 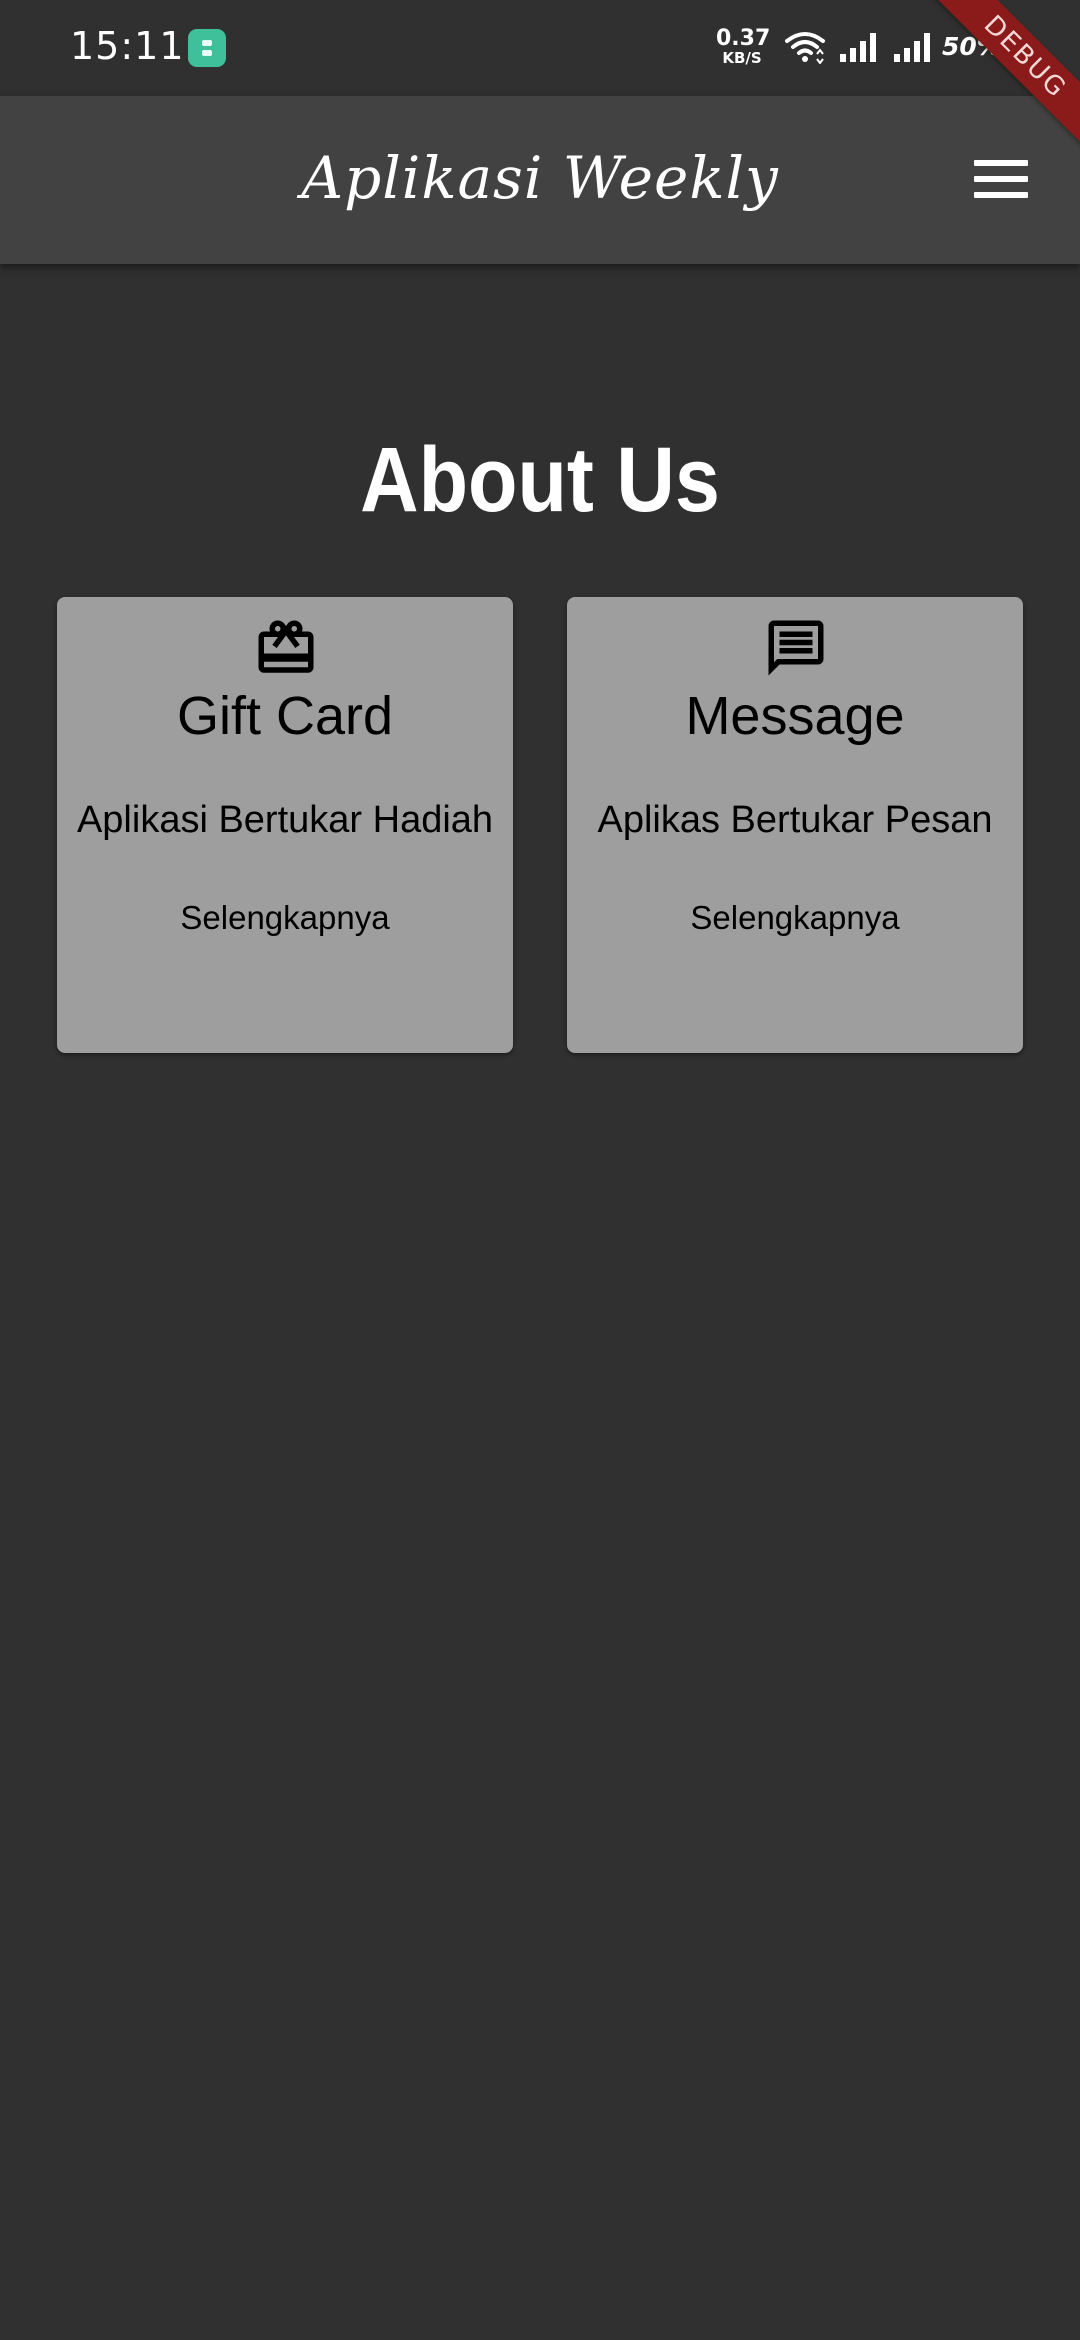 I want to click on signal-icon, so click(x=858, y=47).